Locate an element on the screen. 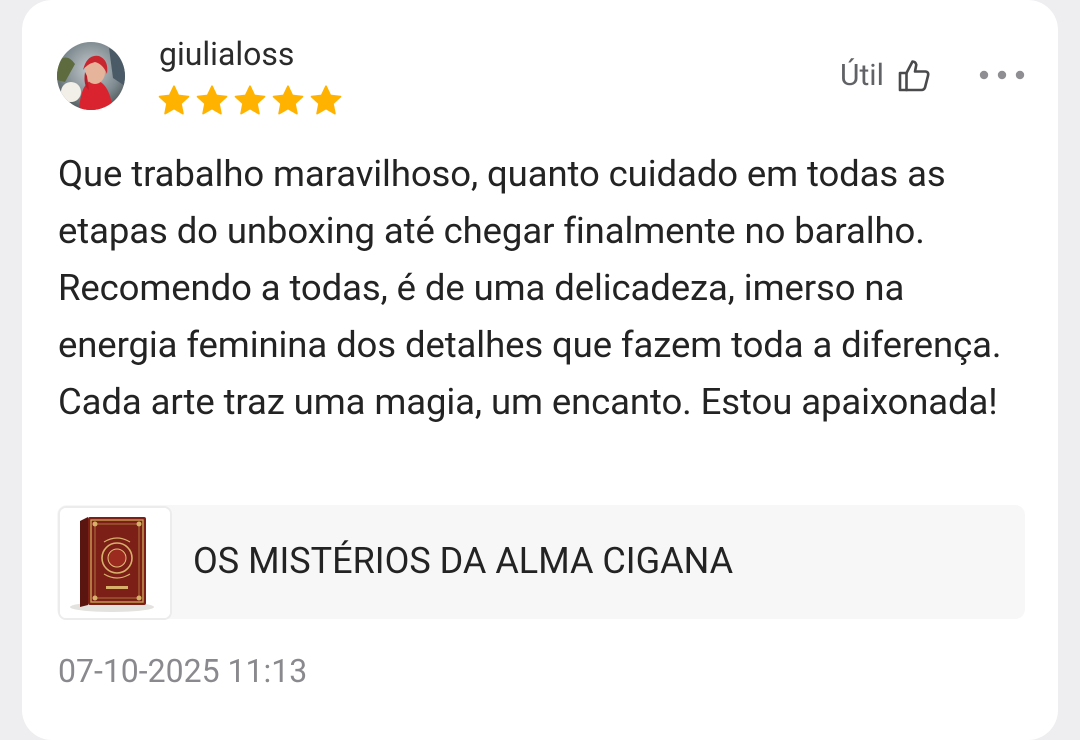  more-options-icon is located at coordinates (1002, 75).